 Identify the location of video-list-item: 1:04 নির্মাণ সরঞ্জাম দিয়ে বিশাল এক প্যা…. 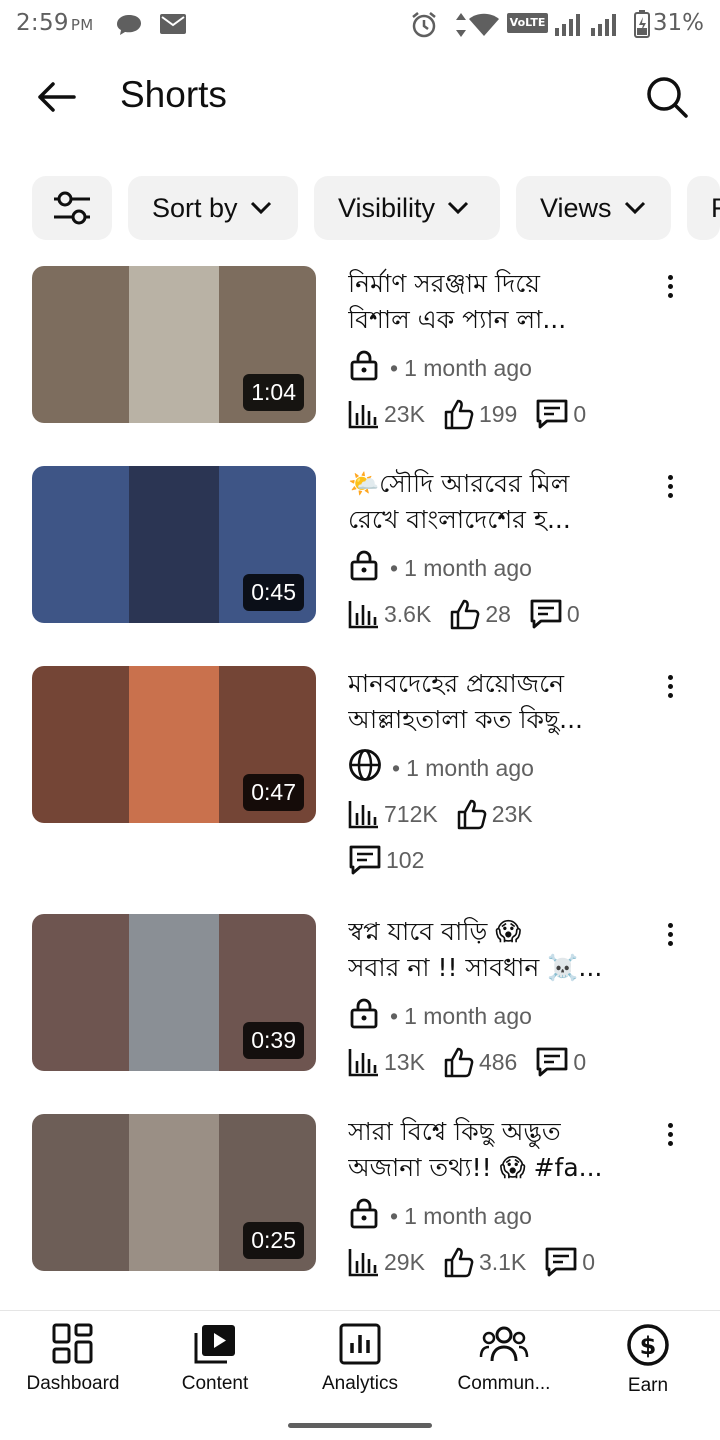
(372, 348).